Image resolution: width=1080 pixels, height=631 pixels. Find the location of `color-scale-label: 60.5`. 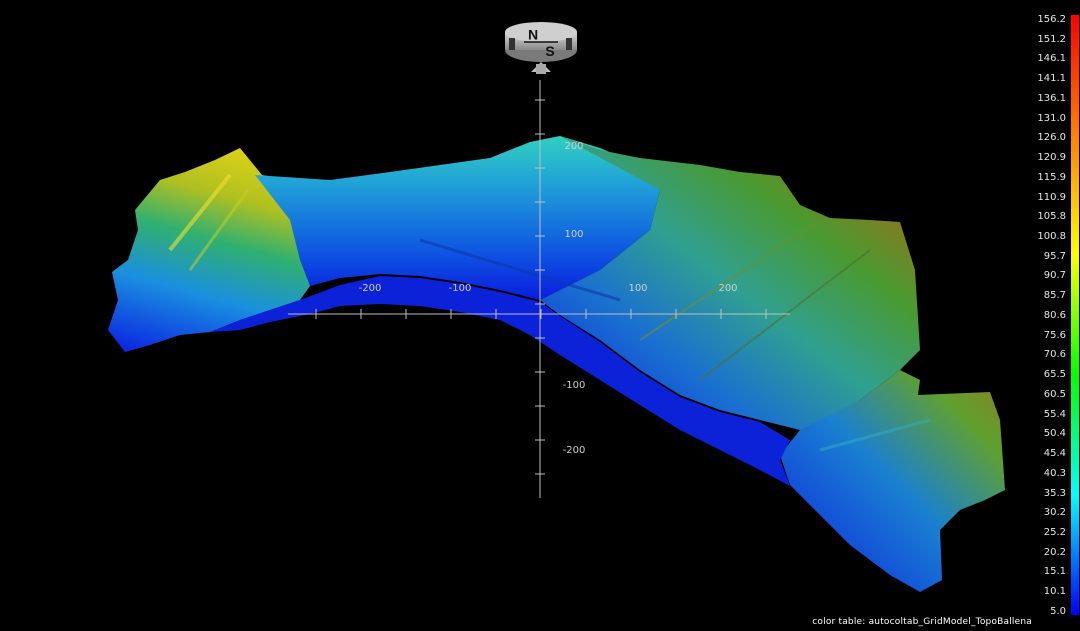

color-scale-label: 60.5 is located at coordinates (1054, 394).